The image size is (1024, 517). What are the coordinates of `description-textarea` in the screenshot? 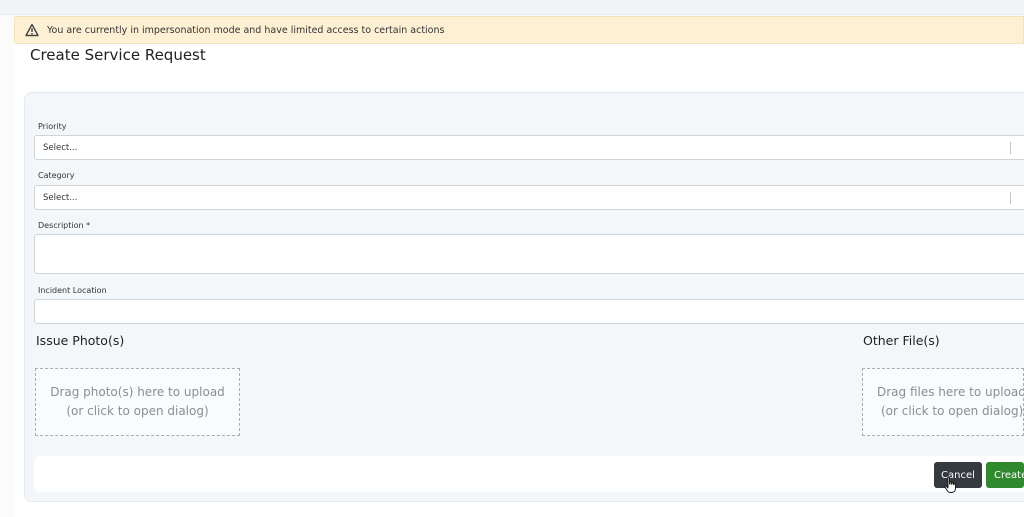 It's located at (529, 254).